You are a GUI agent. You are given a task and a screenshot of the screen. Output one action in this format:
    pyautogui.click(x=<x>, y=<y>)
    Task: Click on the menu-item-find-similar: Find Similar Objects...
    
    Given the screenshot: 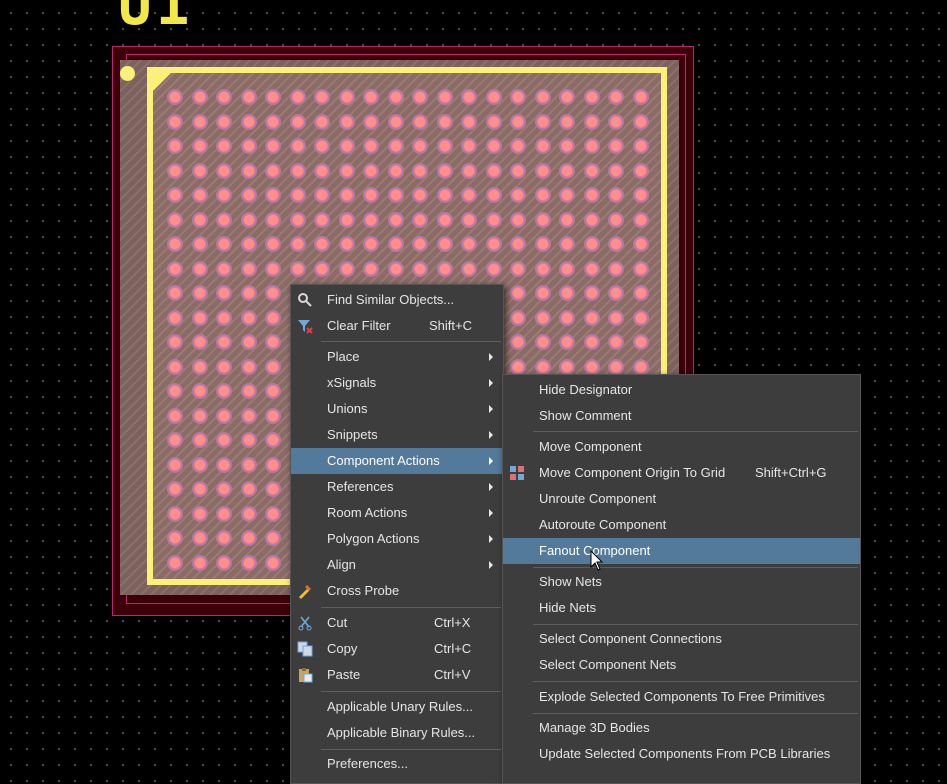 What is the action you would take?
    pyautogui.click(x=397, y=300)
    